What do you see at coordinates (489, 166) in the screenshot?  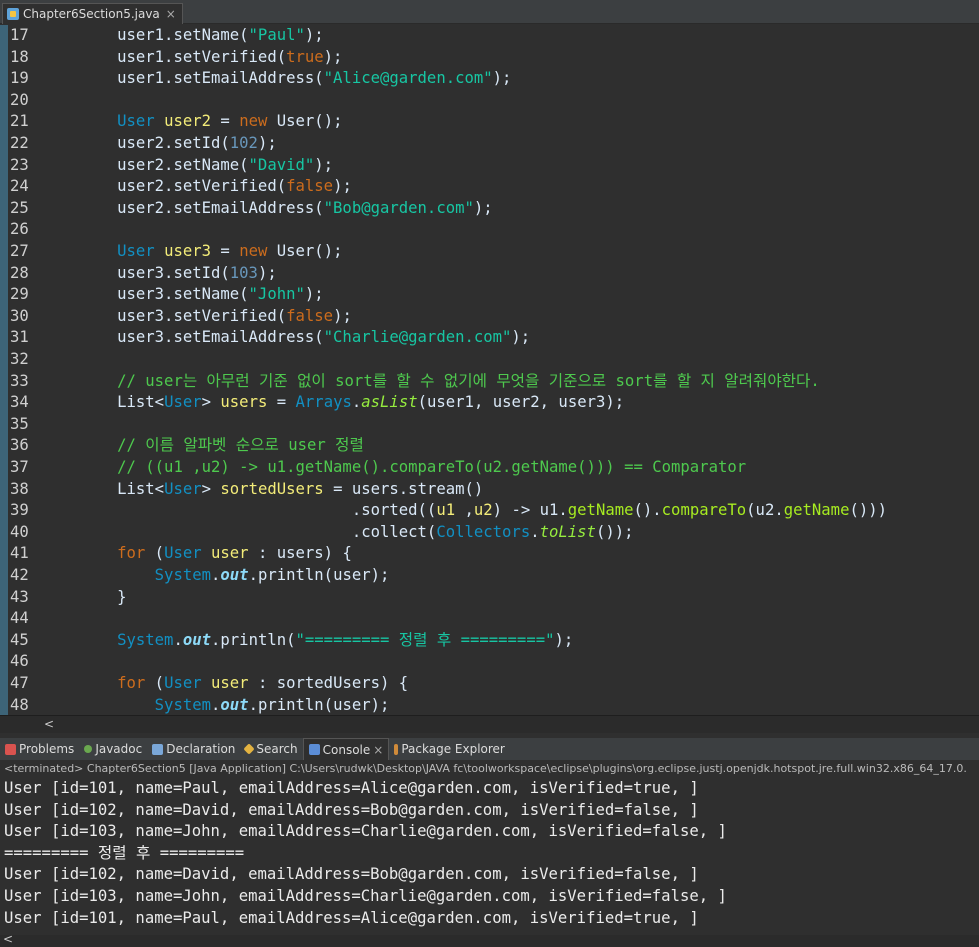 I see `code-line: 23 user2.setName("David");` at bounding box center [489, 166].